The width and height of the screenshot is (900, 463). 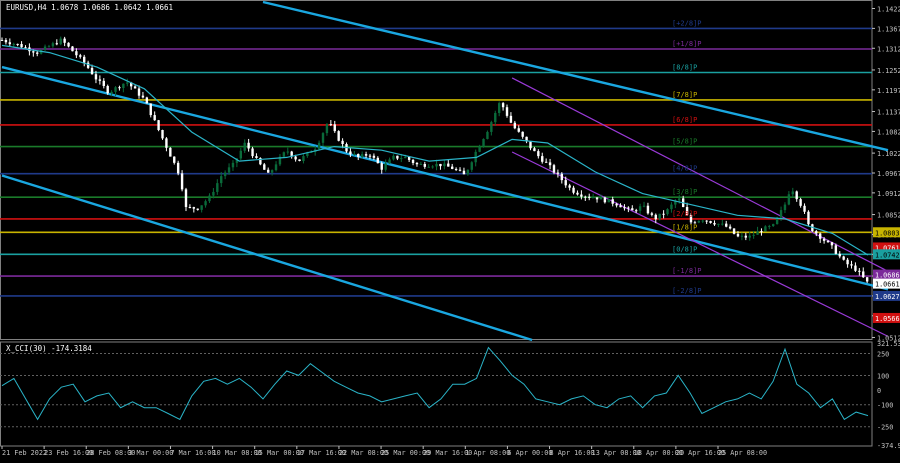 I want to click on cci-tick-label: 0, so click(x=879, y=391).